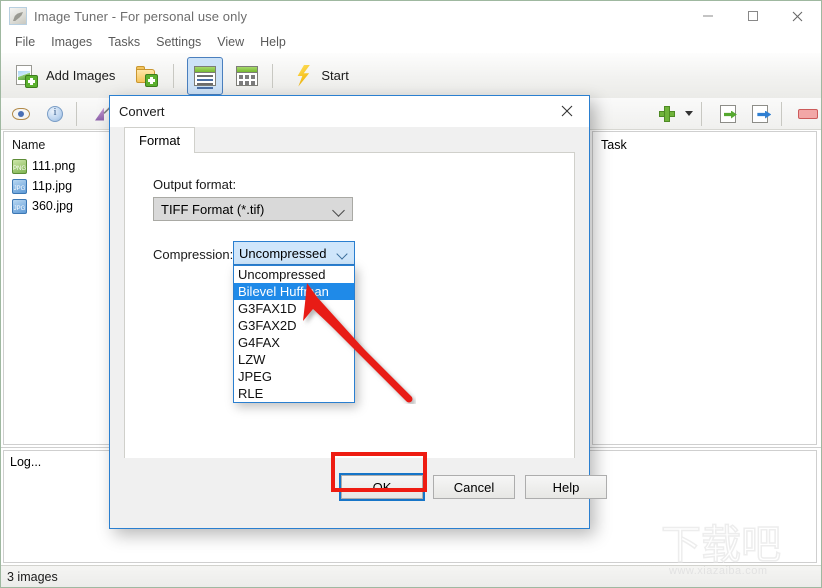 The image size is (822, 588). Describe the element at coordinates (54, 166) in the screenshot. I see `file-name: 111.png` at that location.